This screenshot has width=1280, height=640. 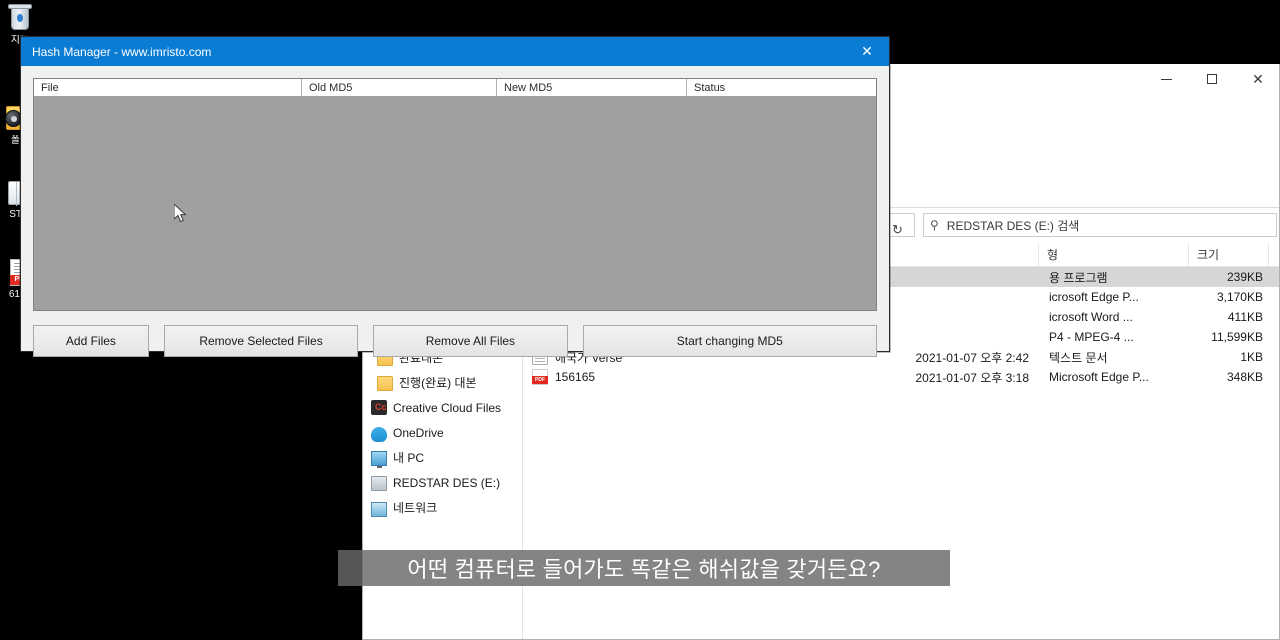 What do you see at coordinates (455, 51) in the screenshot?
I see `hash-manager-titlebar: Hash Manager - www.imristo.com ✕` at bounding box center [455, 51].